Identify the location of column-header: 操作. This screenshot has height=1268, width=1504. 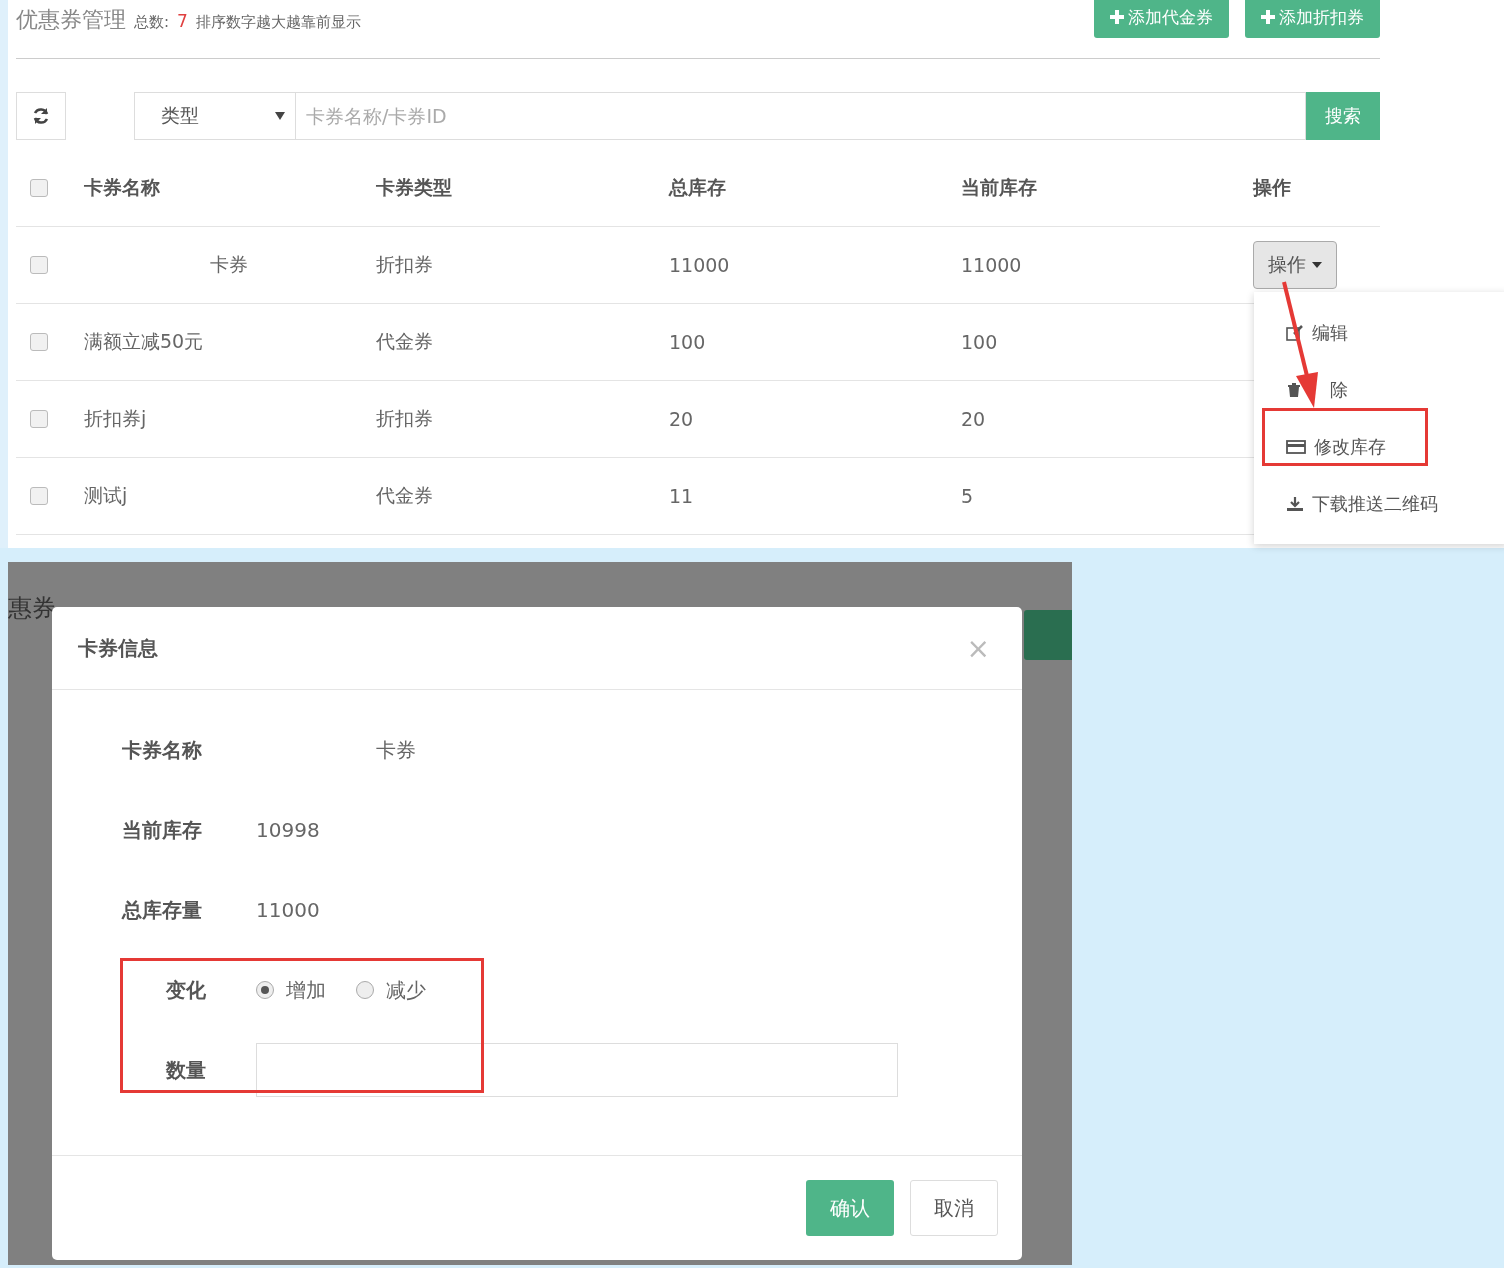
(1272, 187).